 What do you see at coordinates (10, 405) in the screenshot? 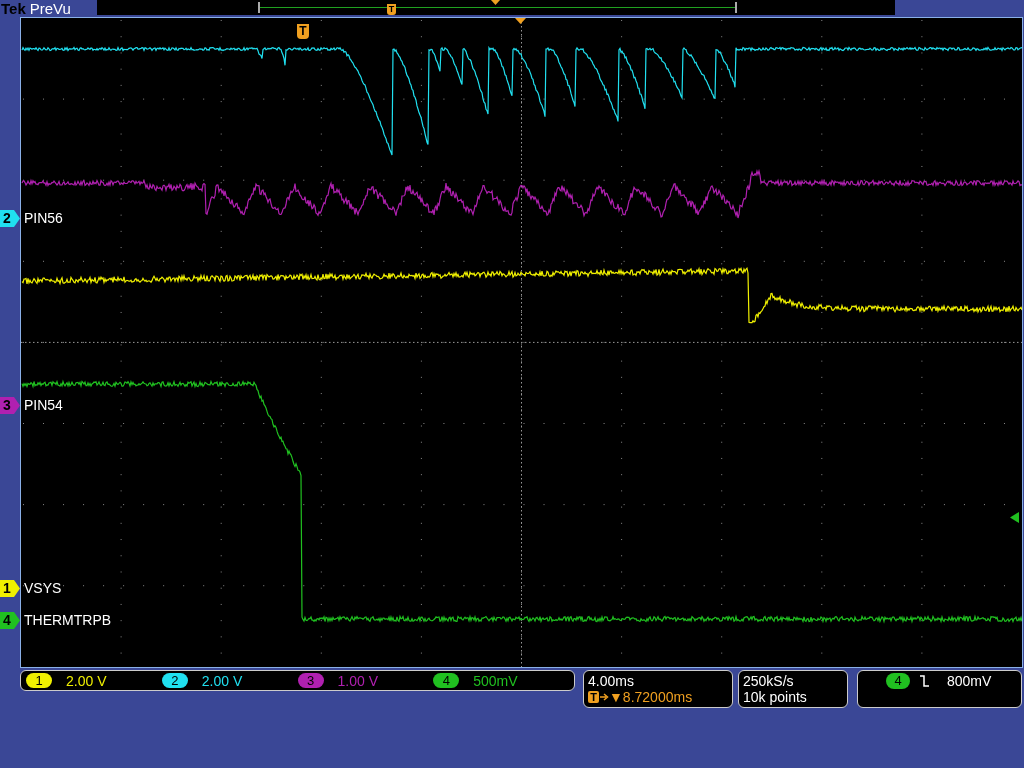
I see `channel-marker: 3` at bounding box center [10, 405].